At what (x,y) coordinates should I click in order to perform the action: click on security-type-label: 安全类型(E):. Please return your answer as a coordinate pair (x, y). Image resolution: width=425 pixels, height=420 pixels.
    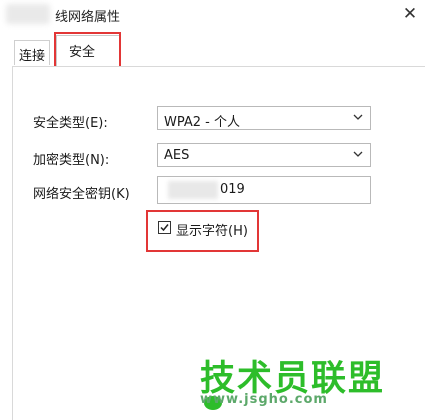
    Looking at the image, I should click on (70, 123).